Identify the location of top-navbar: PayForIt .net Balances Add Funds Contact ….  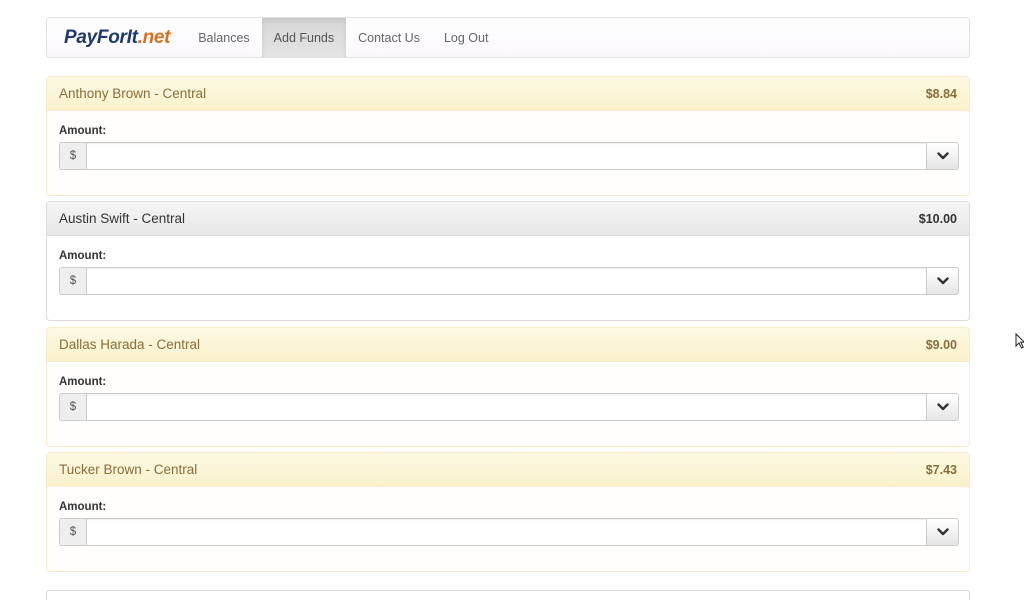
(508, 37).